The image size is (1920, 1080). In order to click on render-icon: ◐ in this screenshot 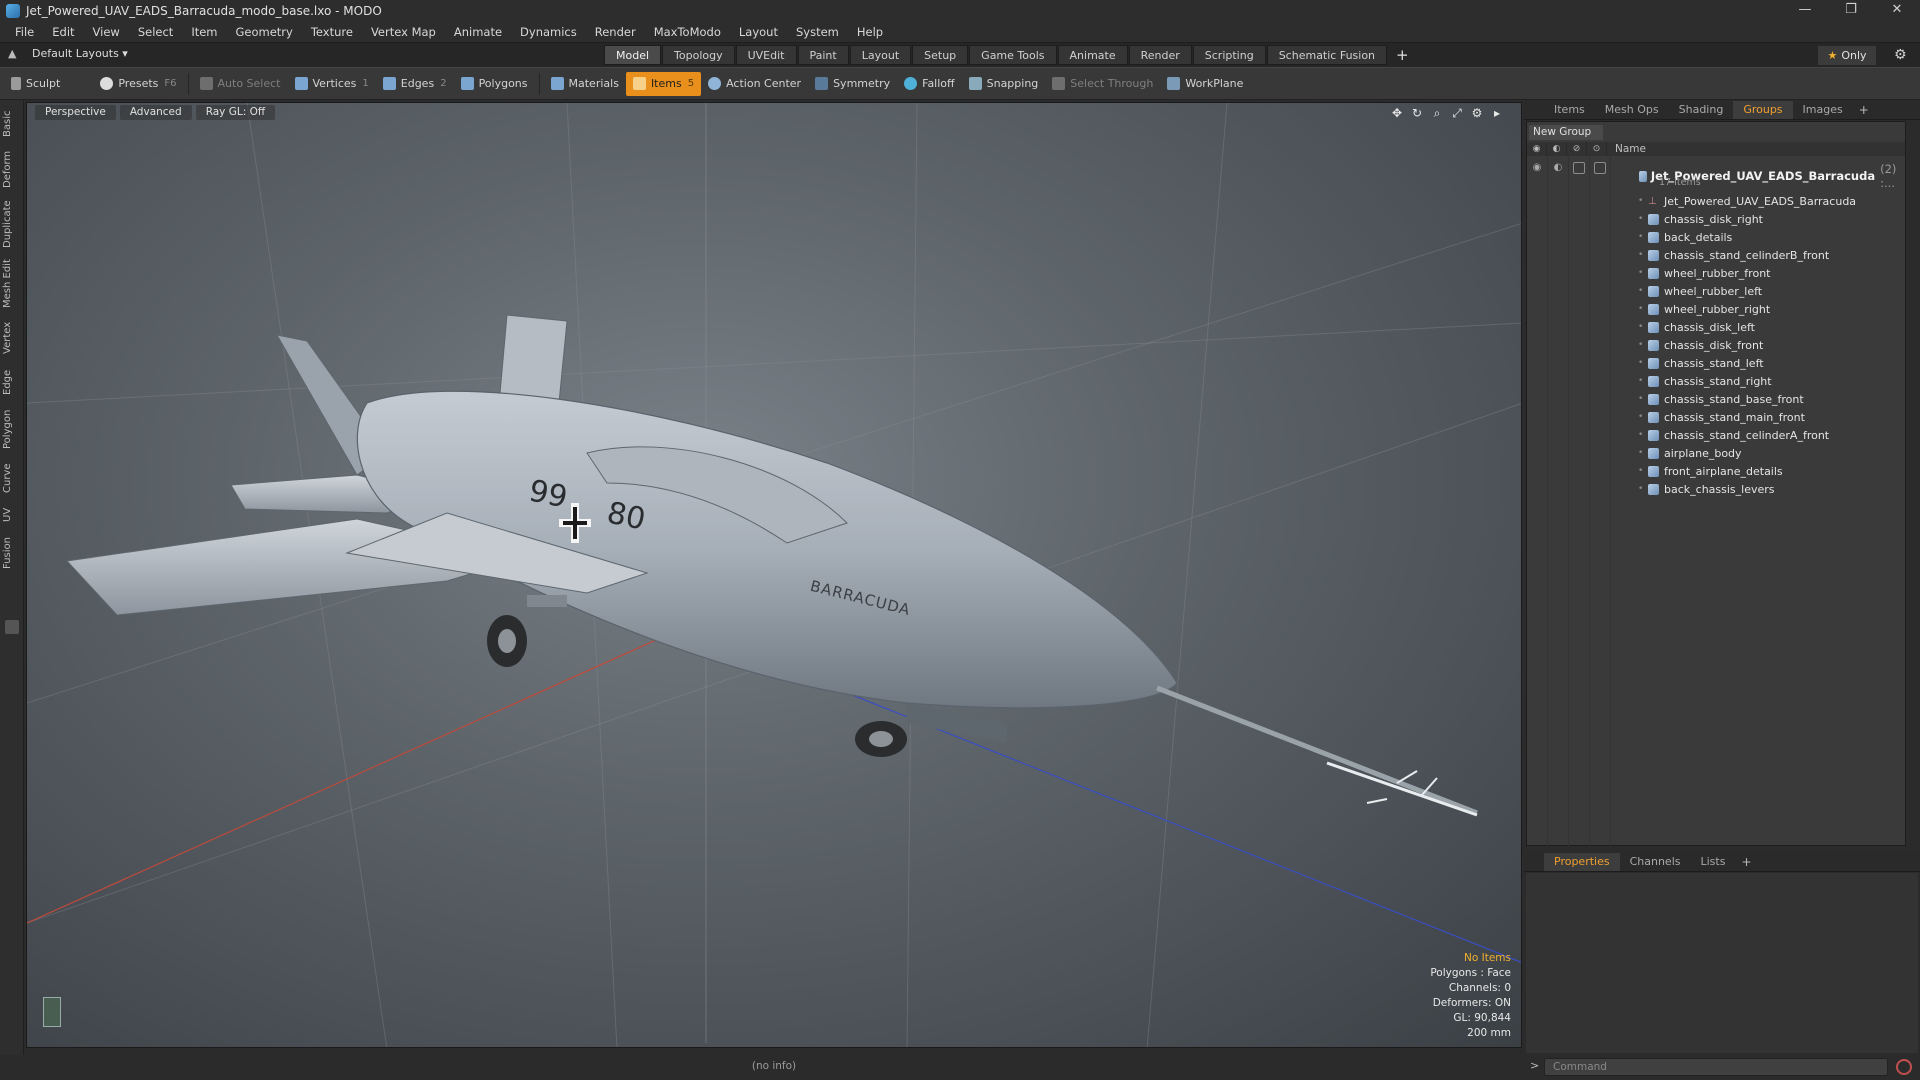, I will do `click(1558, 168)`.